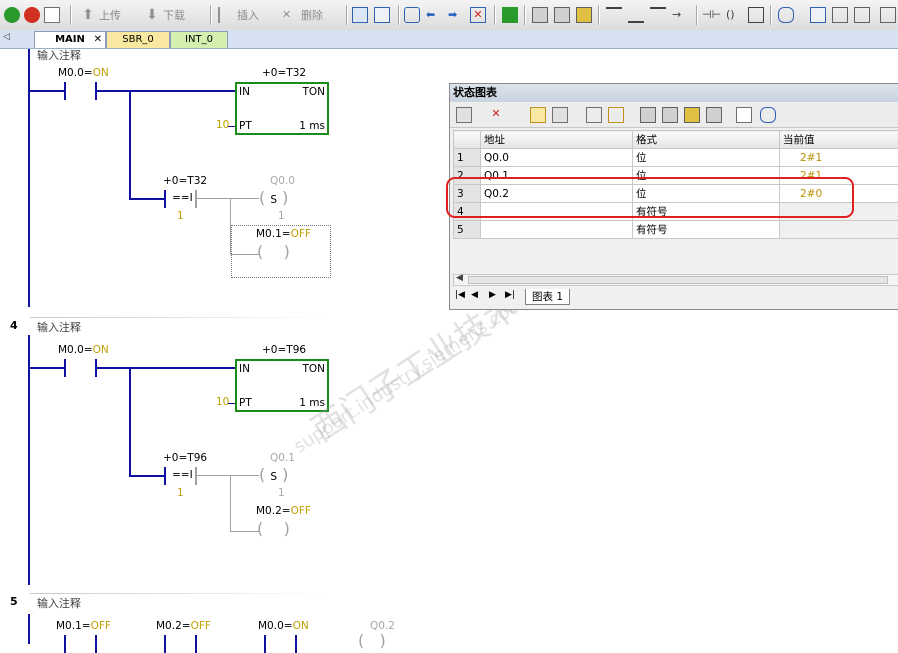  I want to click on stop-icon, so click(32, 15).